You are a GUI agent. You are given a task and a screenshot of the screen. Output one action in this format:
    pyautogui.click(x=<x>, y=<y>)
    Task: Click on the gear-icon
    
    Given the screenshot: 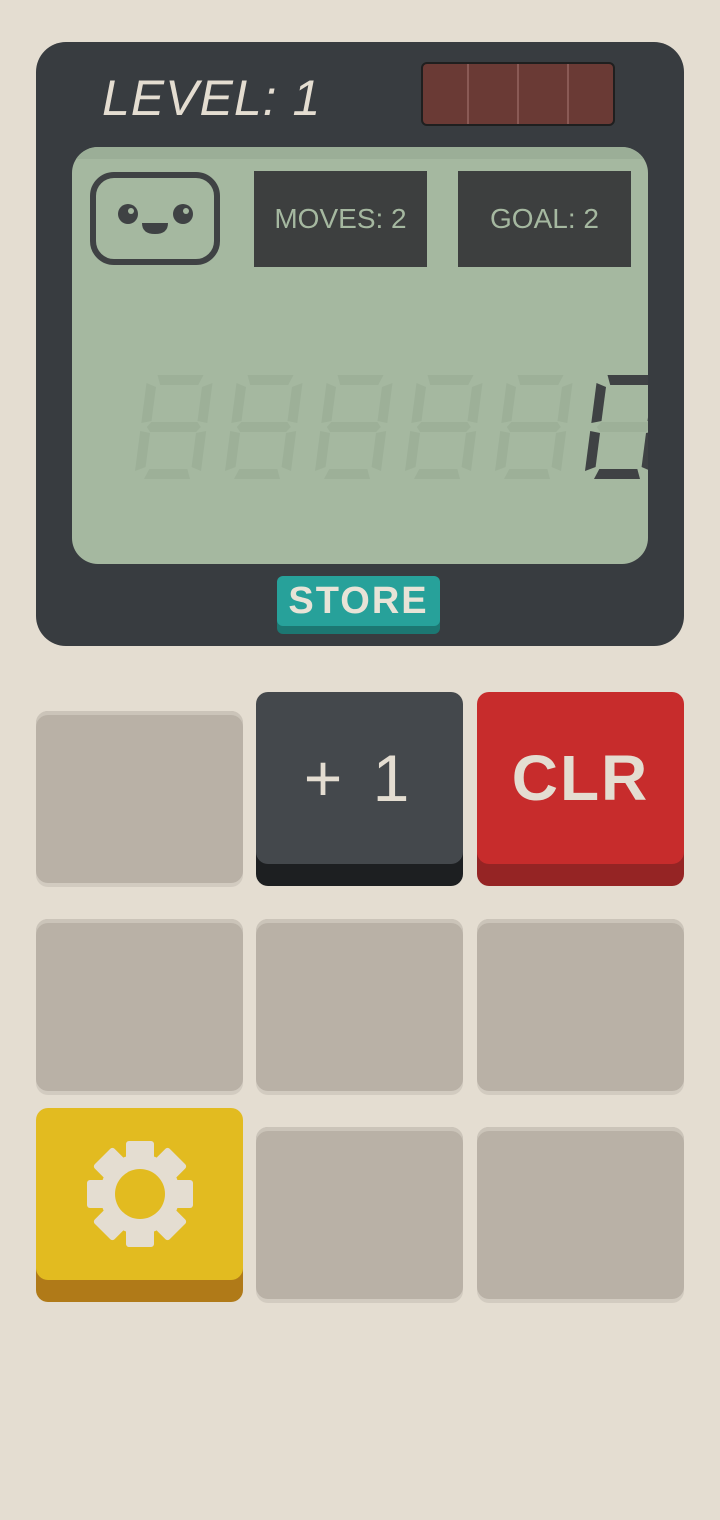 What is the action you would take?
    pyautogui.click(x=139, y=1194)
    